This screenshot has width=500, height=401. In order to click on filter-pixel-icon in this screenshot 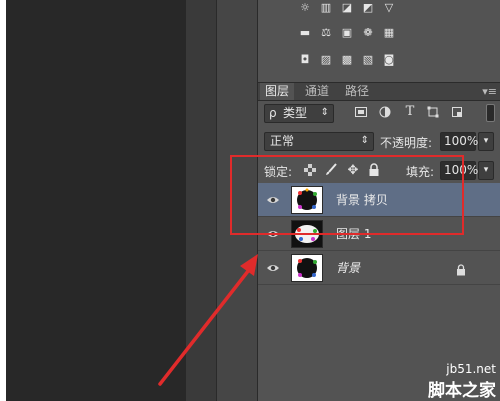, I will do `click(361, 112)`.